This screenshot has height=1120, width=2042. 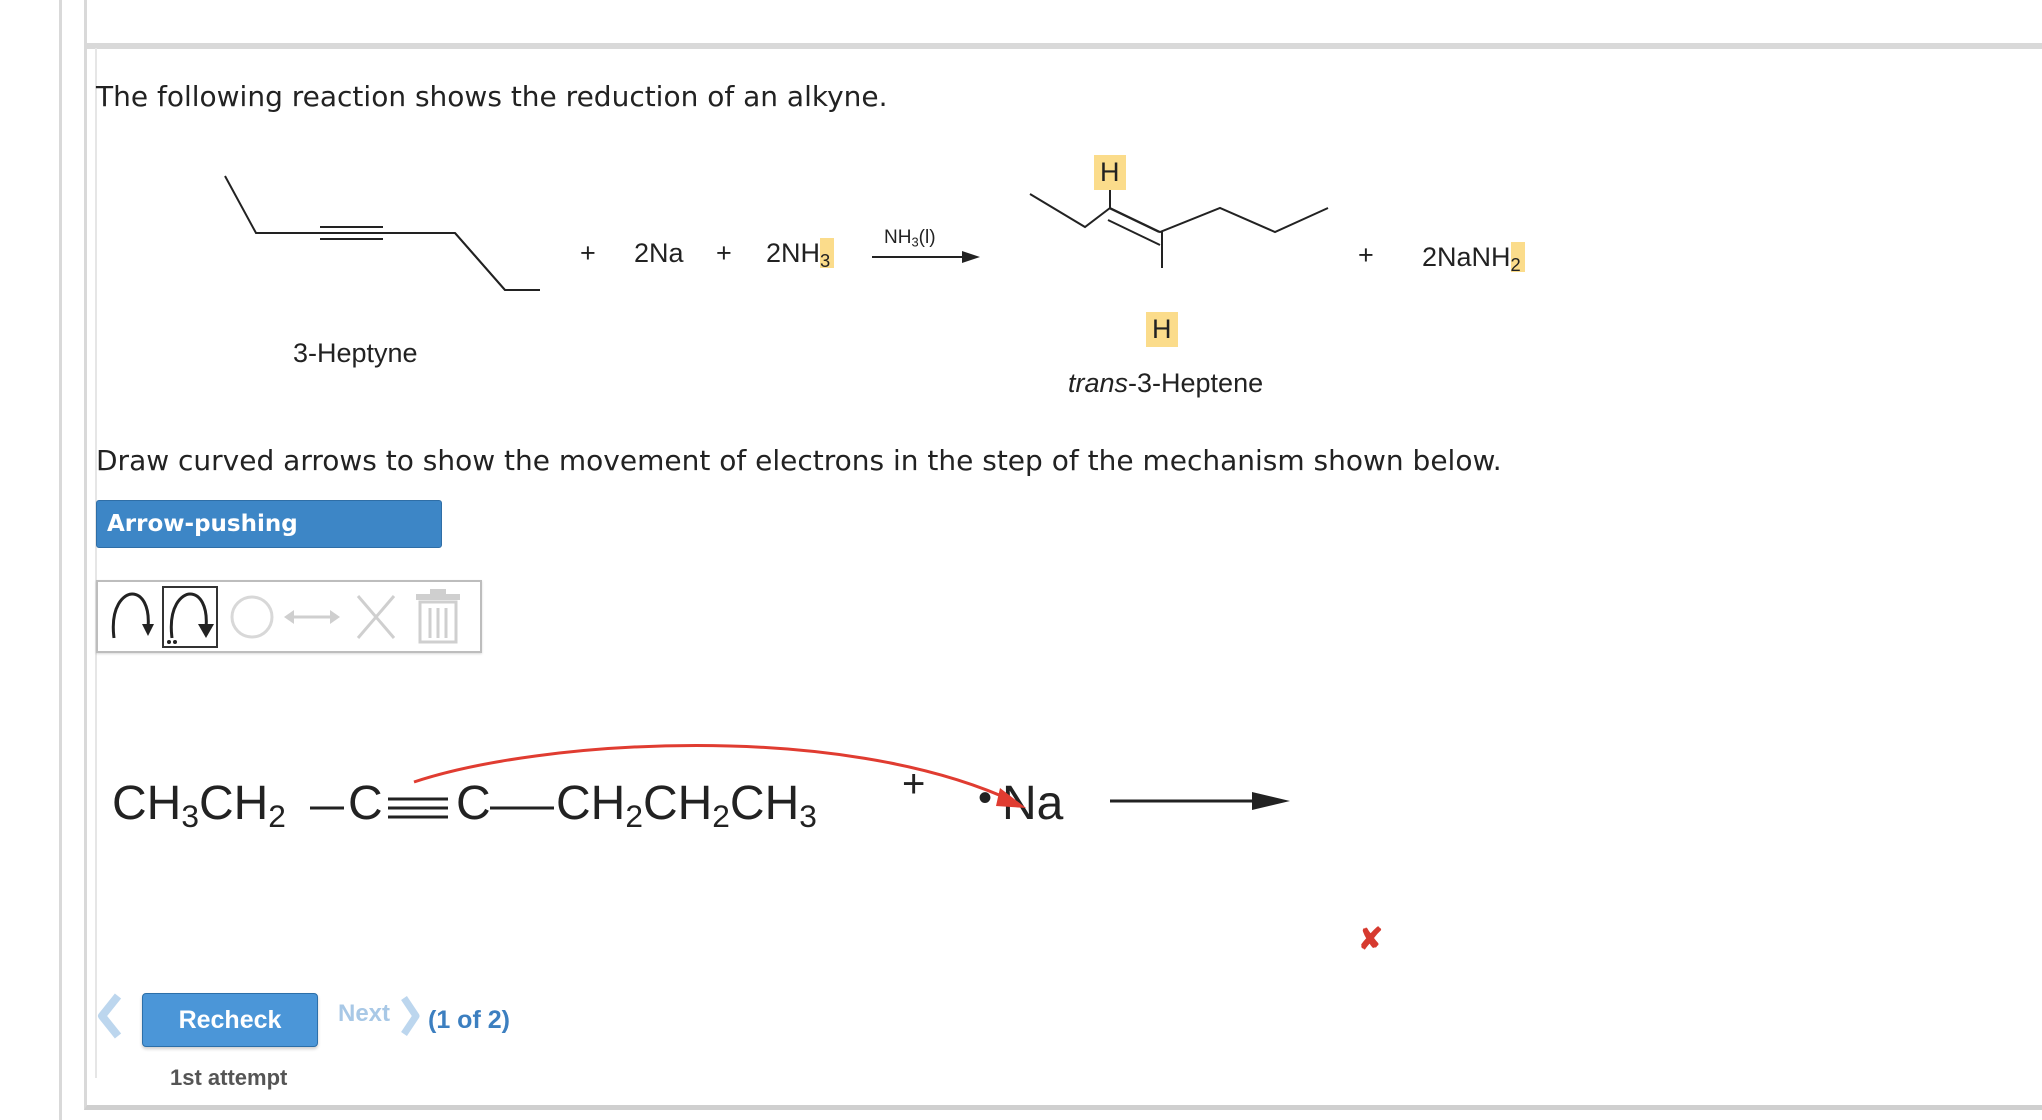 I want to click on hydrogen-bottom: H, so click(x=1162, y=329).